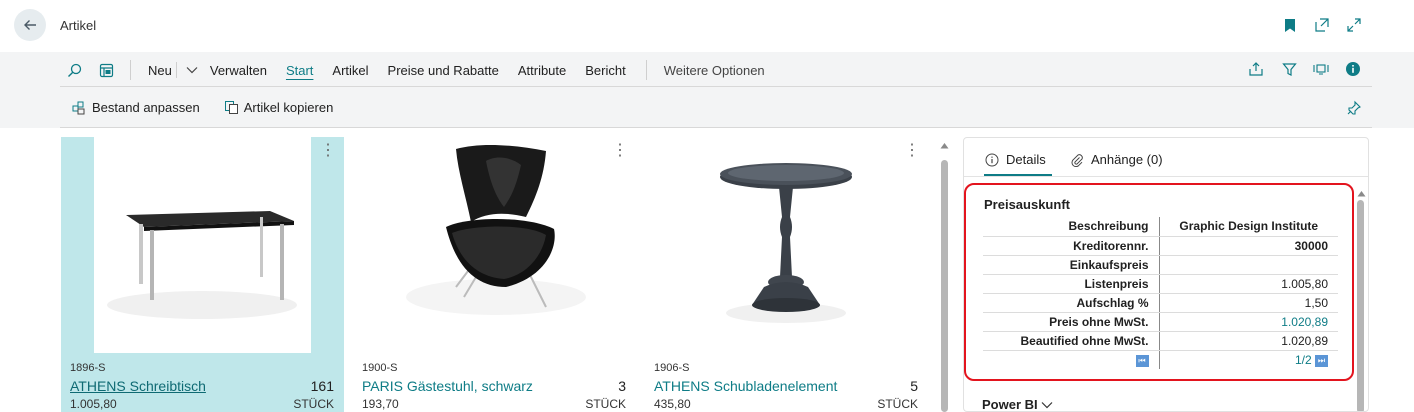  Describe the element at coordinates (542, 70) in the screenshot. I see `action-attributes: Attribute` at that location.